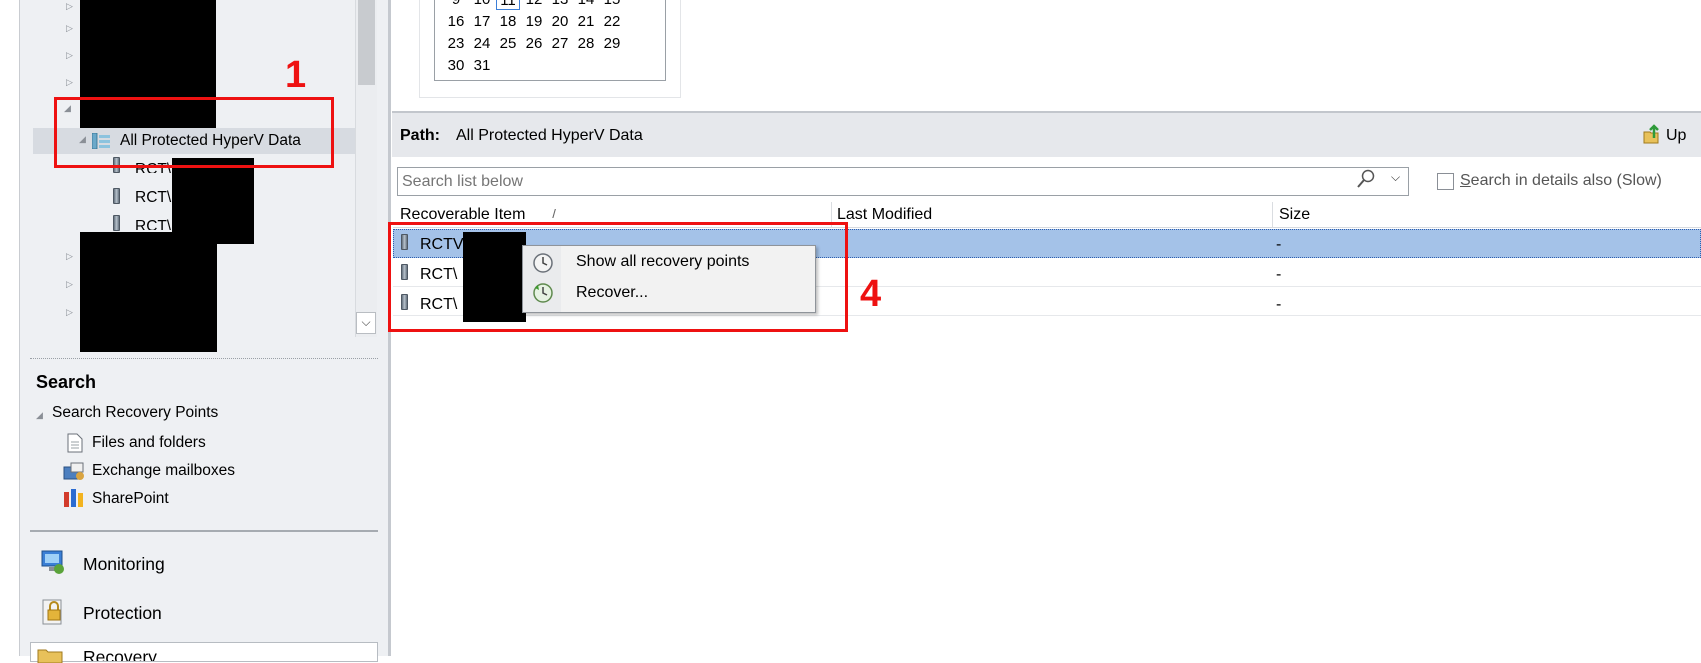 The height and width of the screenshot is (663, 1701). I want to click on calendar-day: 21, so click(586, 21).